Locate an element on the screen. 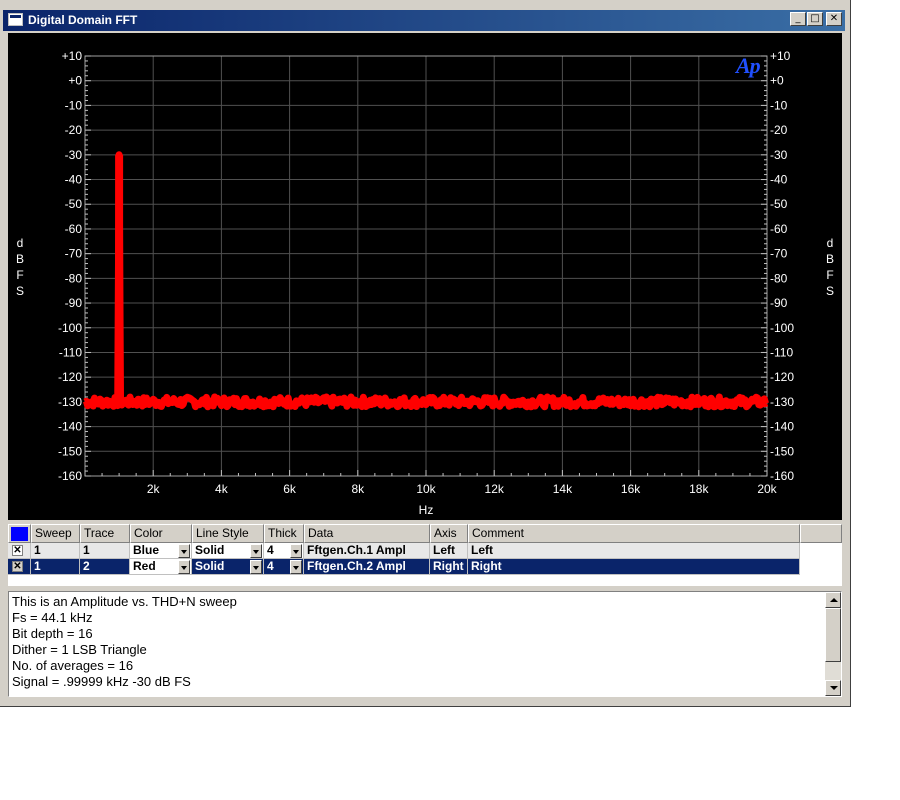 The image size is (900, 800). y-tick-label-right: -70 is located at coordinates (779, 254).